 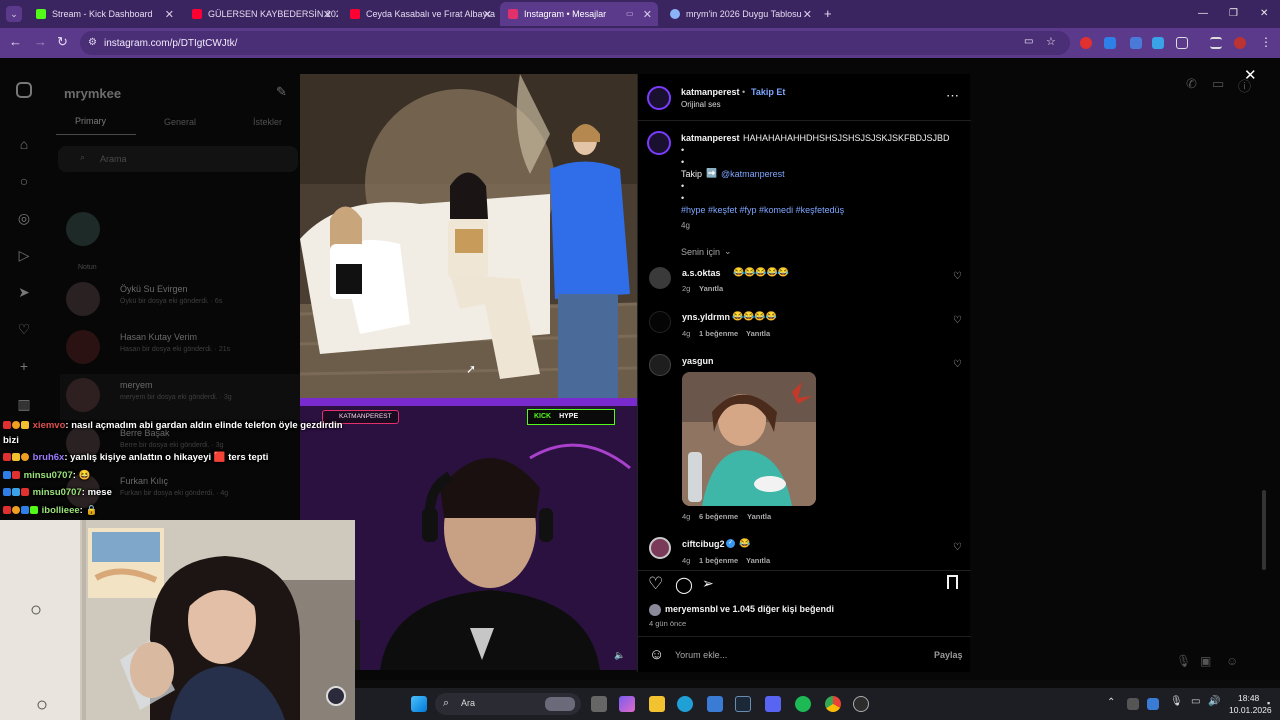 I want to click on mute-toggle-icon: 🔈, so click(x=619, y=655).